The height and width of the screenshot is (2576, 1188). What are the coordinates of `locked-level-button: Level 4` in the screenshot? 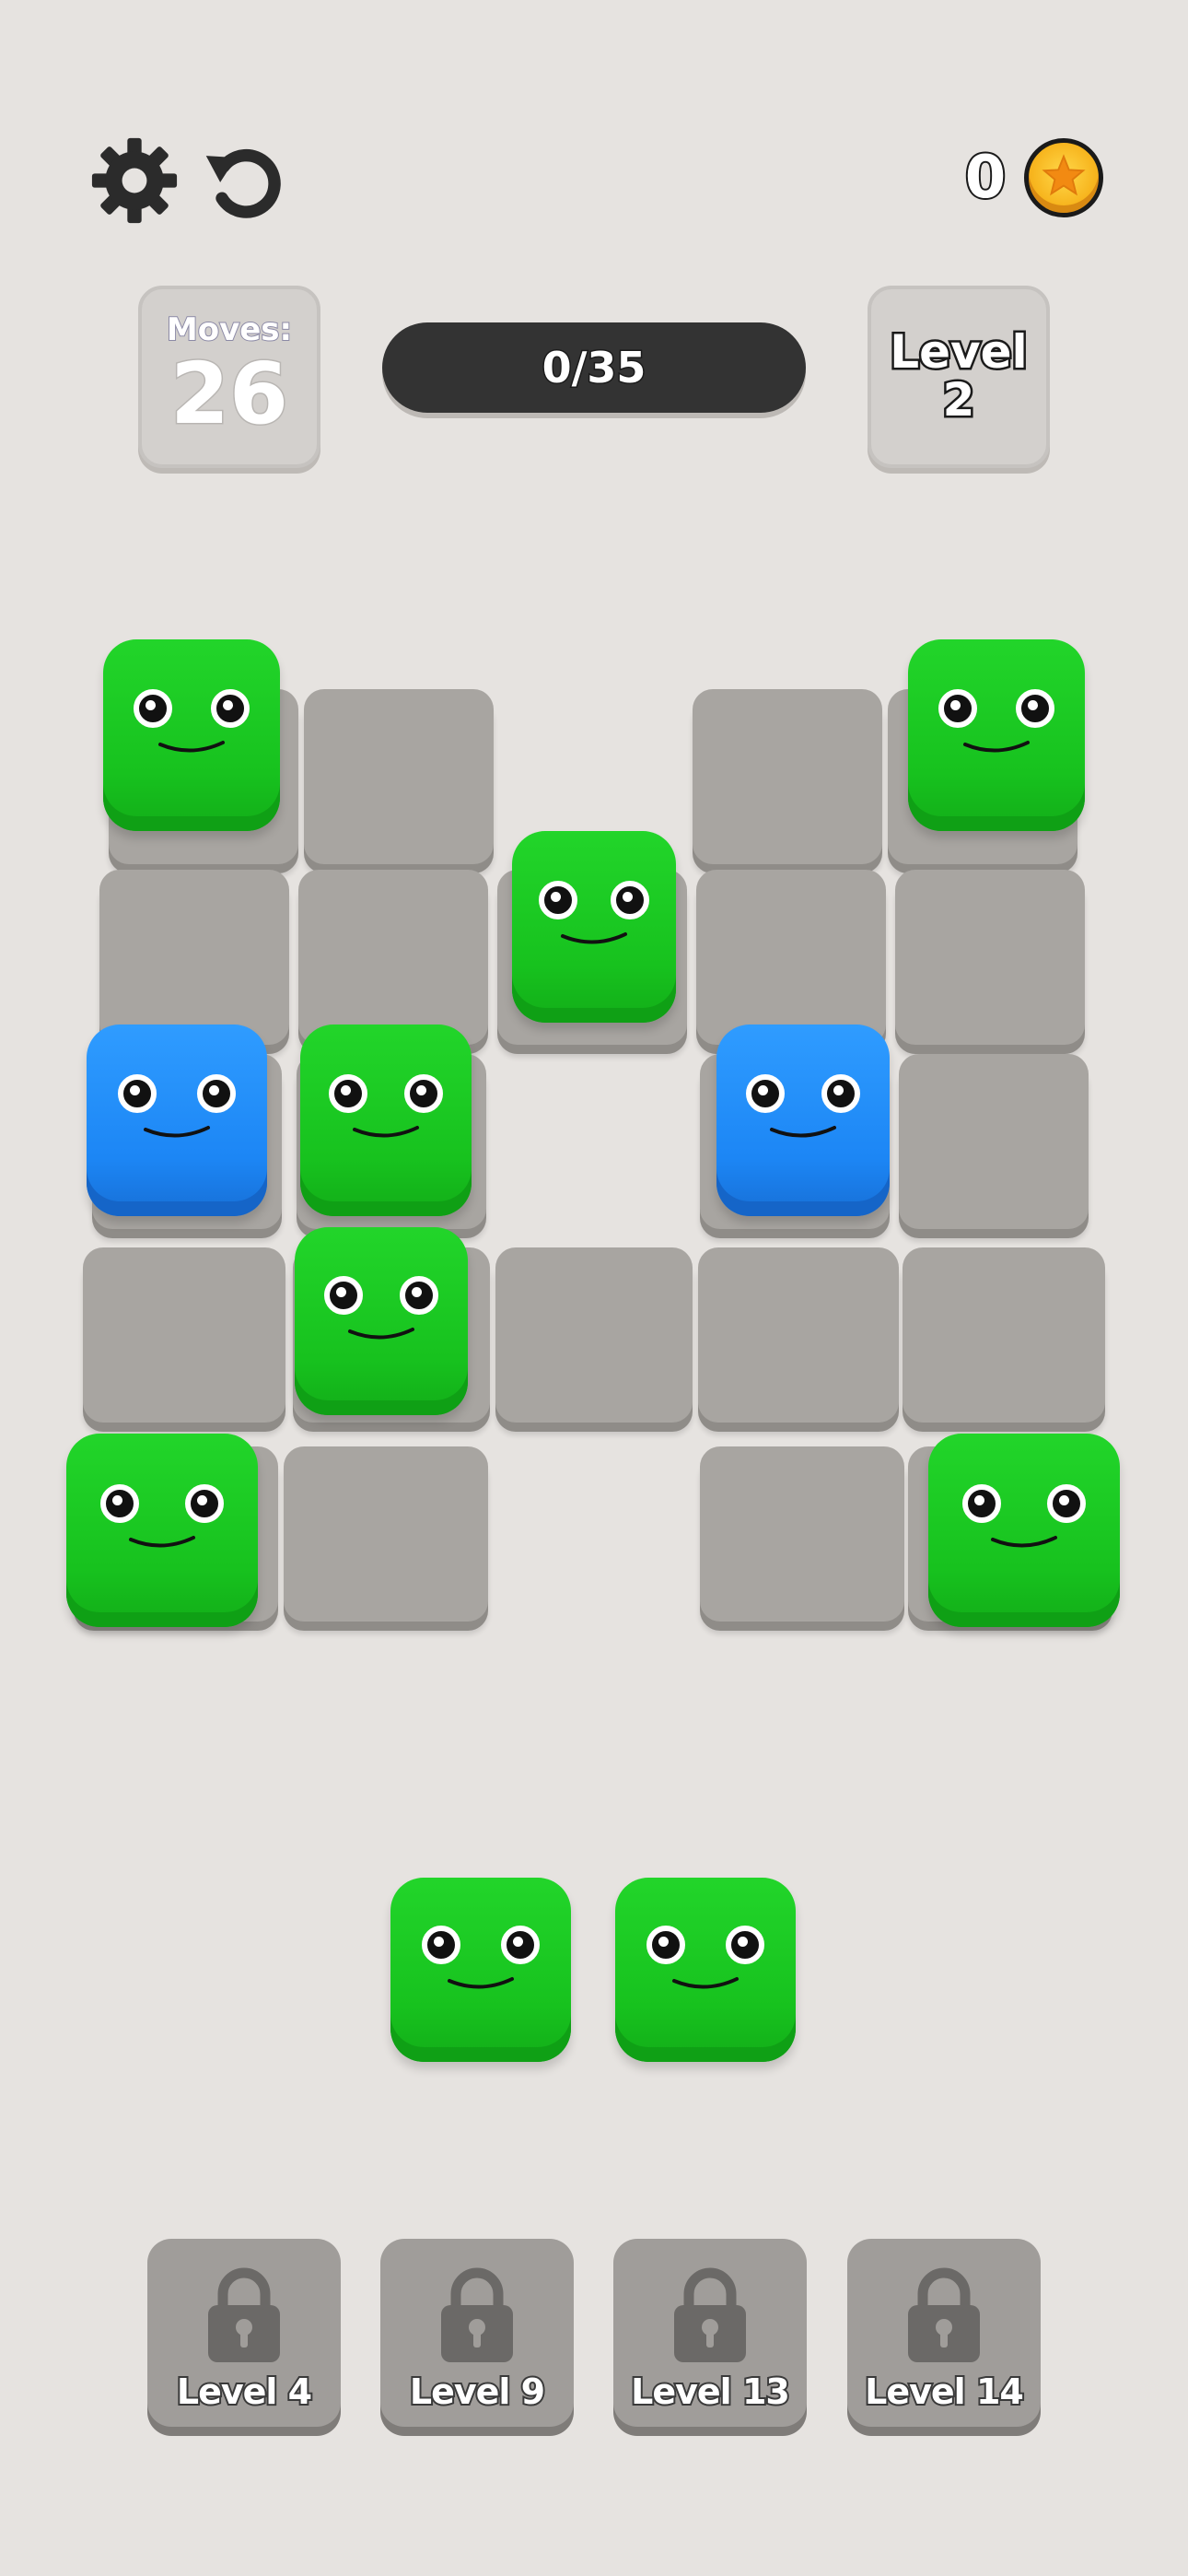 It's located at (244, 2333).